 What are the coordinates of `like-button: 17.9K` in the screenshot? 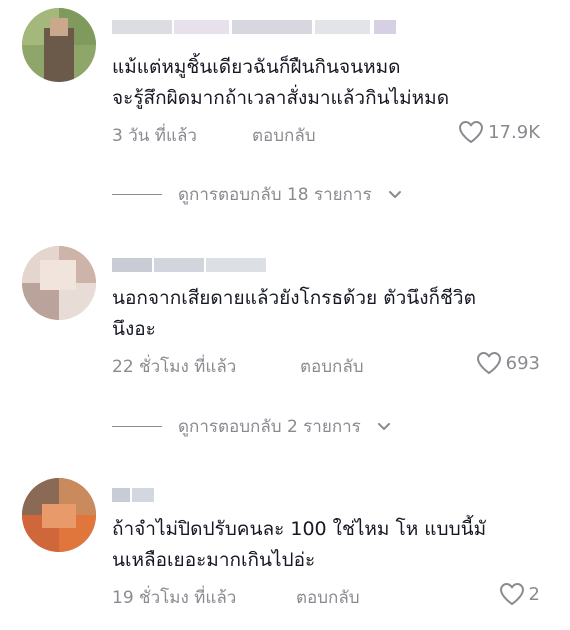 It's located at (499, 132).